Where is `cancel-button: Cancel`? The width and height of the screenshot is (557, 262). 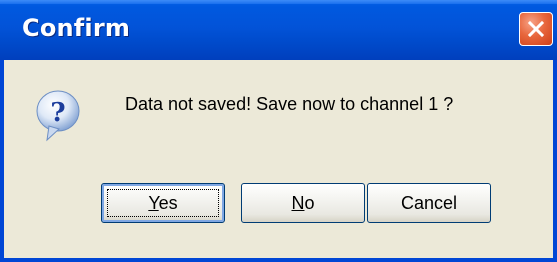
cancel-button: Cancel is located at coordinates (429, 203).